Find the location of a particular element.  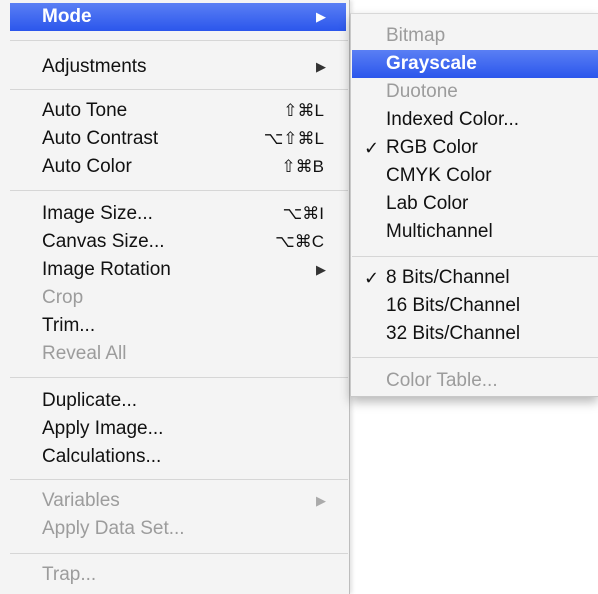

submenu-item-16-bits: 16 Bits/Channel is located at coordinates (475, 306).